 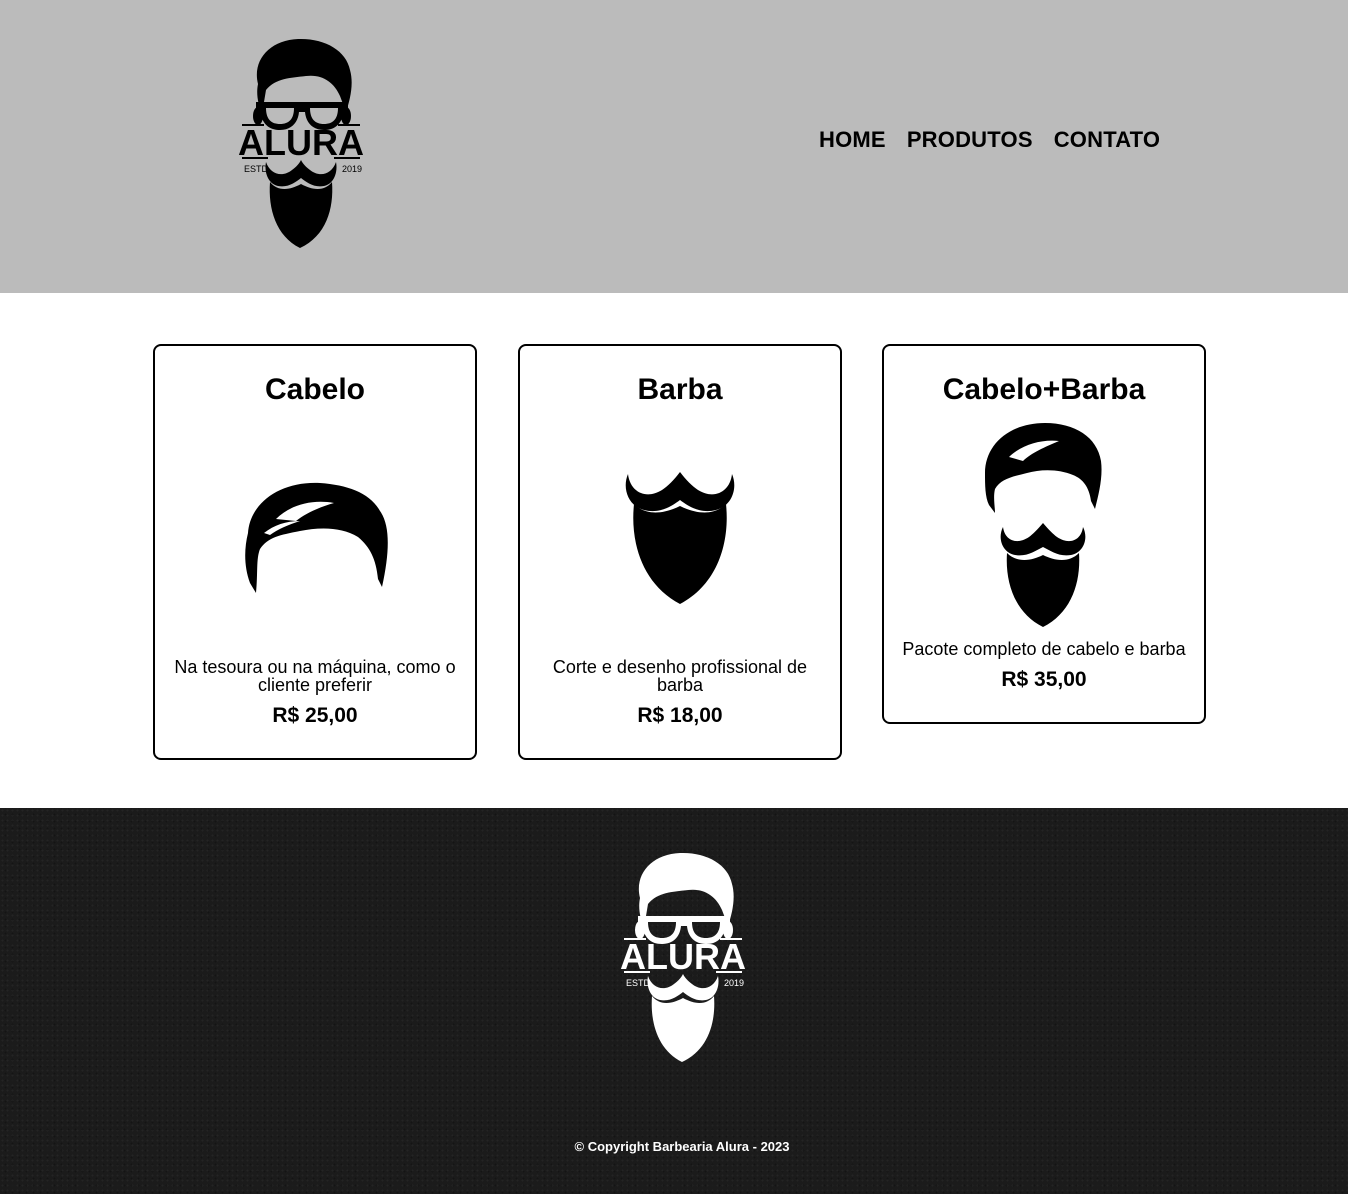 I want to click on copyright-text: © Copyright Barbearia Alura - 2023, so click(x=682, y=1146).